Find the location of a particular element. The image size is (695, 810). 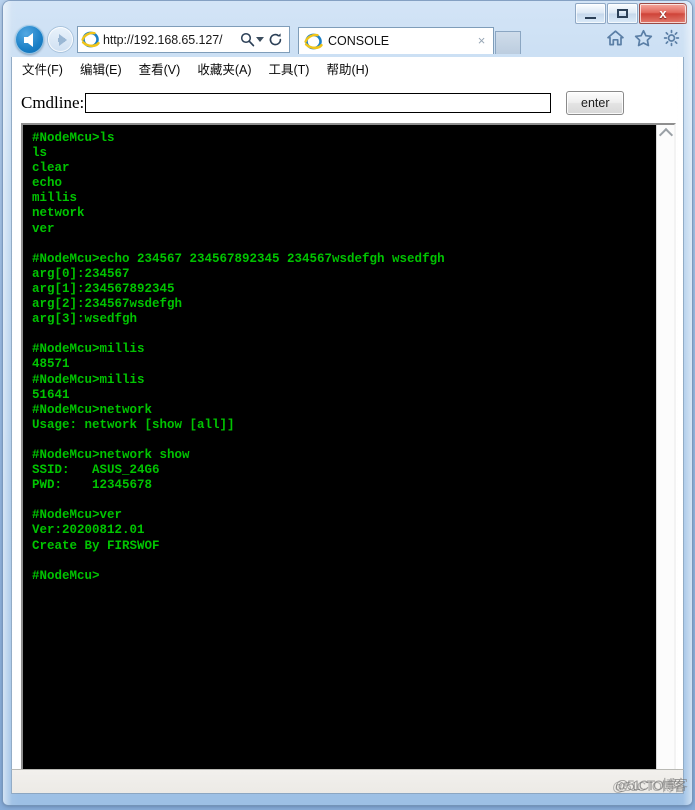

back-button is located at coordinates (29, 39).